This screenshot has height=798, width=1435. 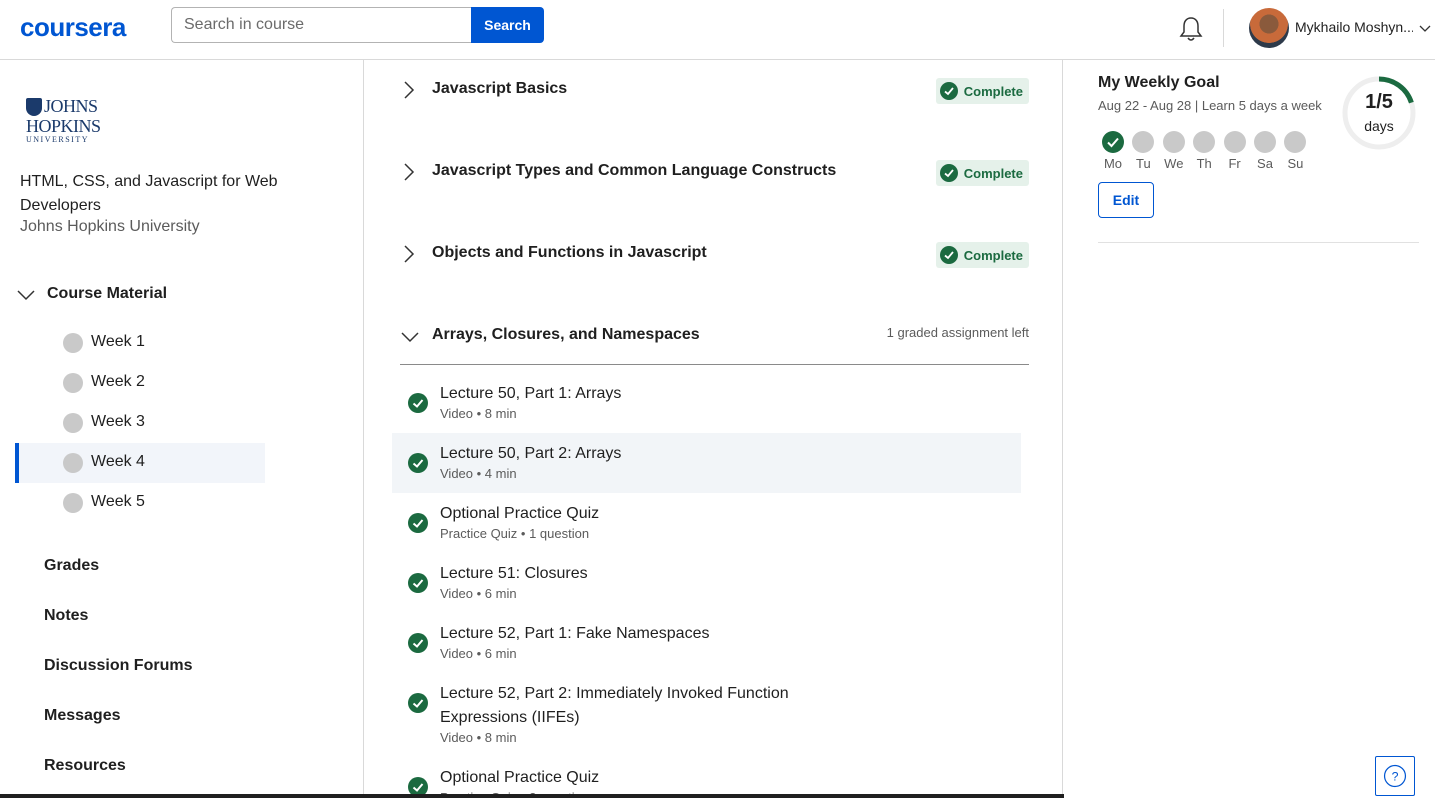 What do you see at coordinates (118, 666) in the screenshot?
I see `sidebar-item-discussion-forums: Discussion Forums` at bounding box center [118, 666].